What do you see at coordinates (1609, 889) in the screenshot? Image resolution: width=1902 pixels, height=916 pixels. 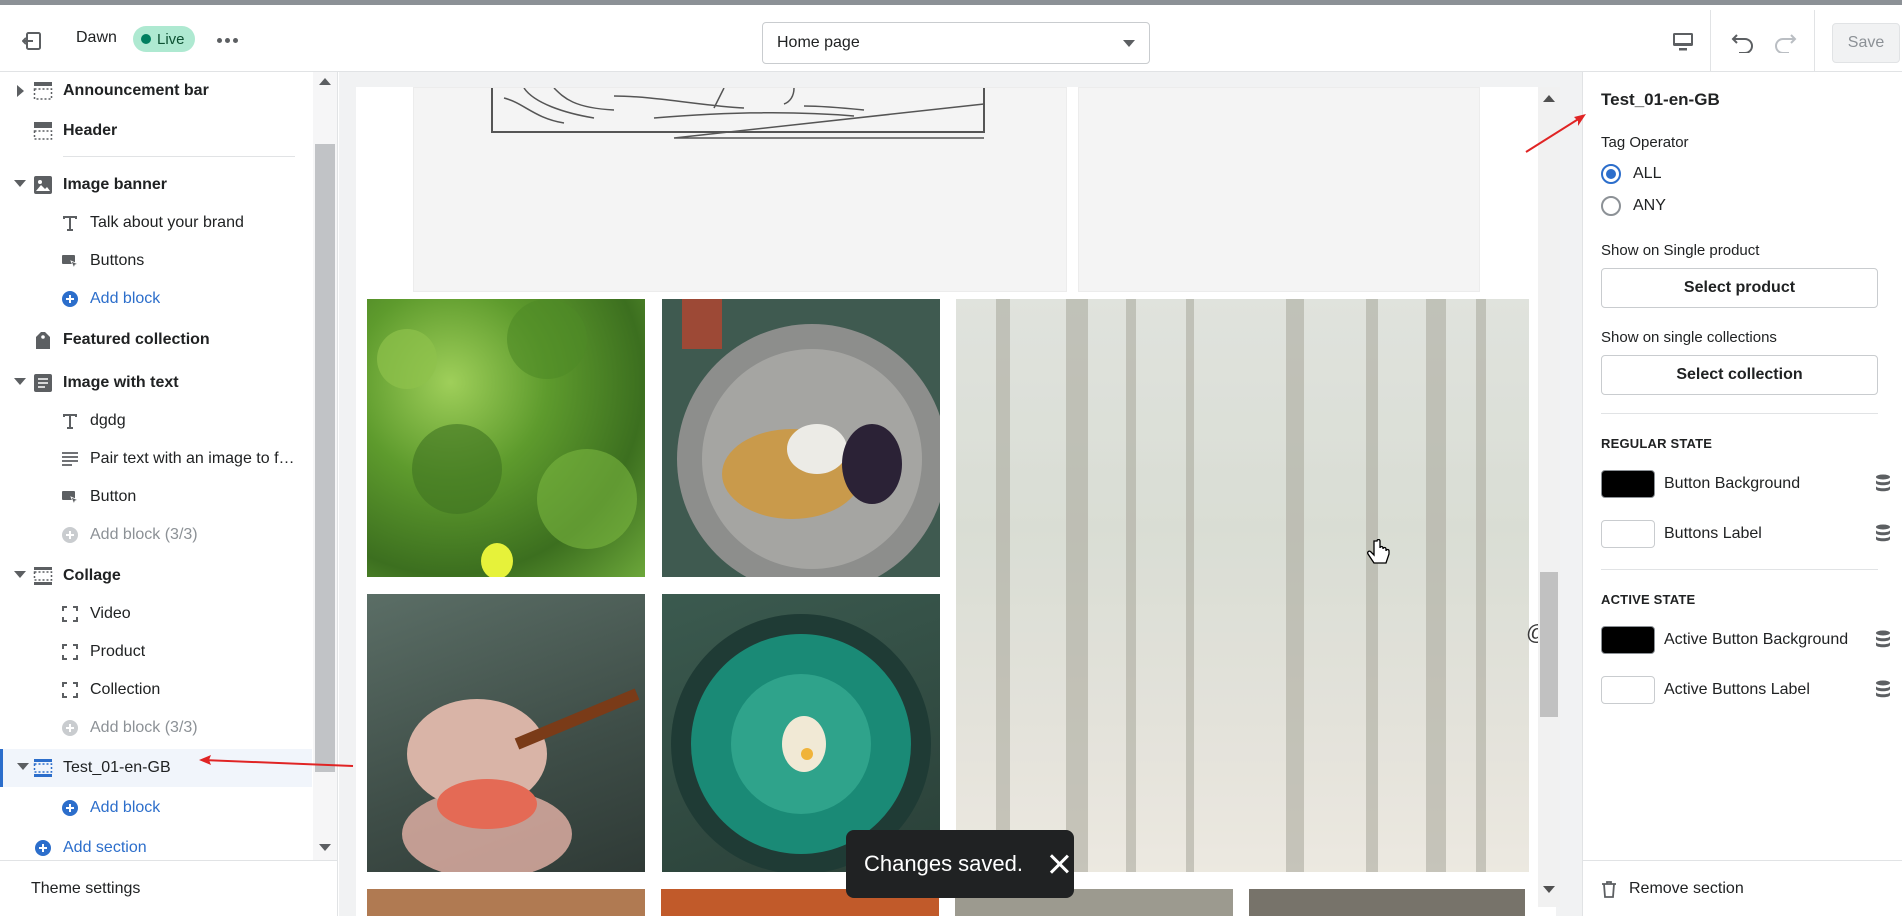 I see `trash-icon` at bounding box center [1609, 889].